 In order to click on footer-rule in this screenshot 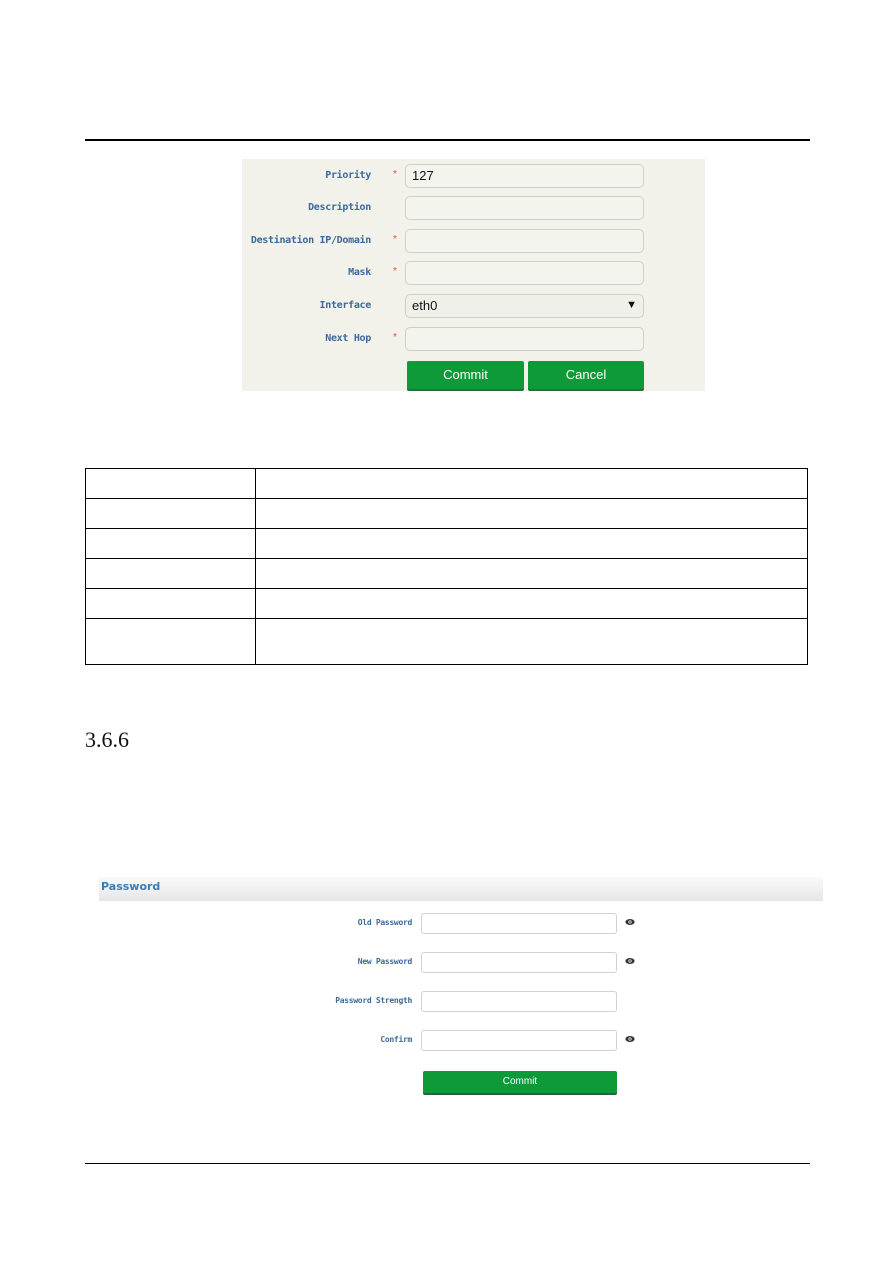, I will do `click(447, 1163)`.